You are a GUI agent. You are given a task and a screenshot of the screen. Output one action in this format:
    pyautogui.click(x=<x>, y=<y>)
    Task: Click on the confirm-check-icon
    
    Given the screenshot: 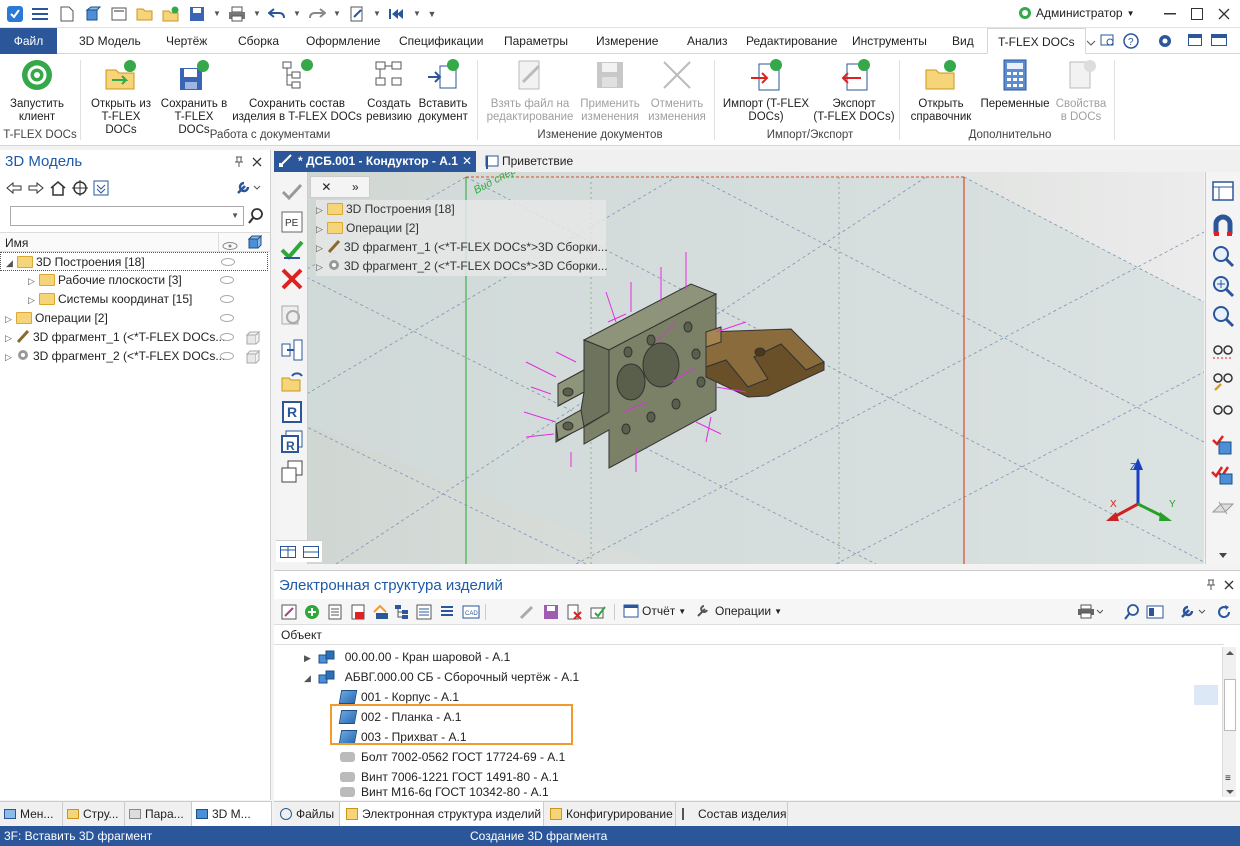 What is the action you would take?
    pyautogui.click(x=292, y=192)
    